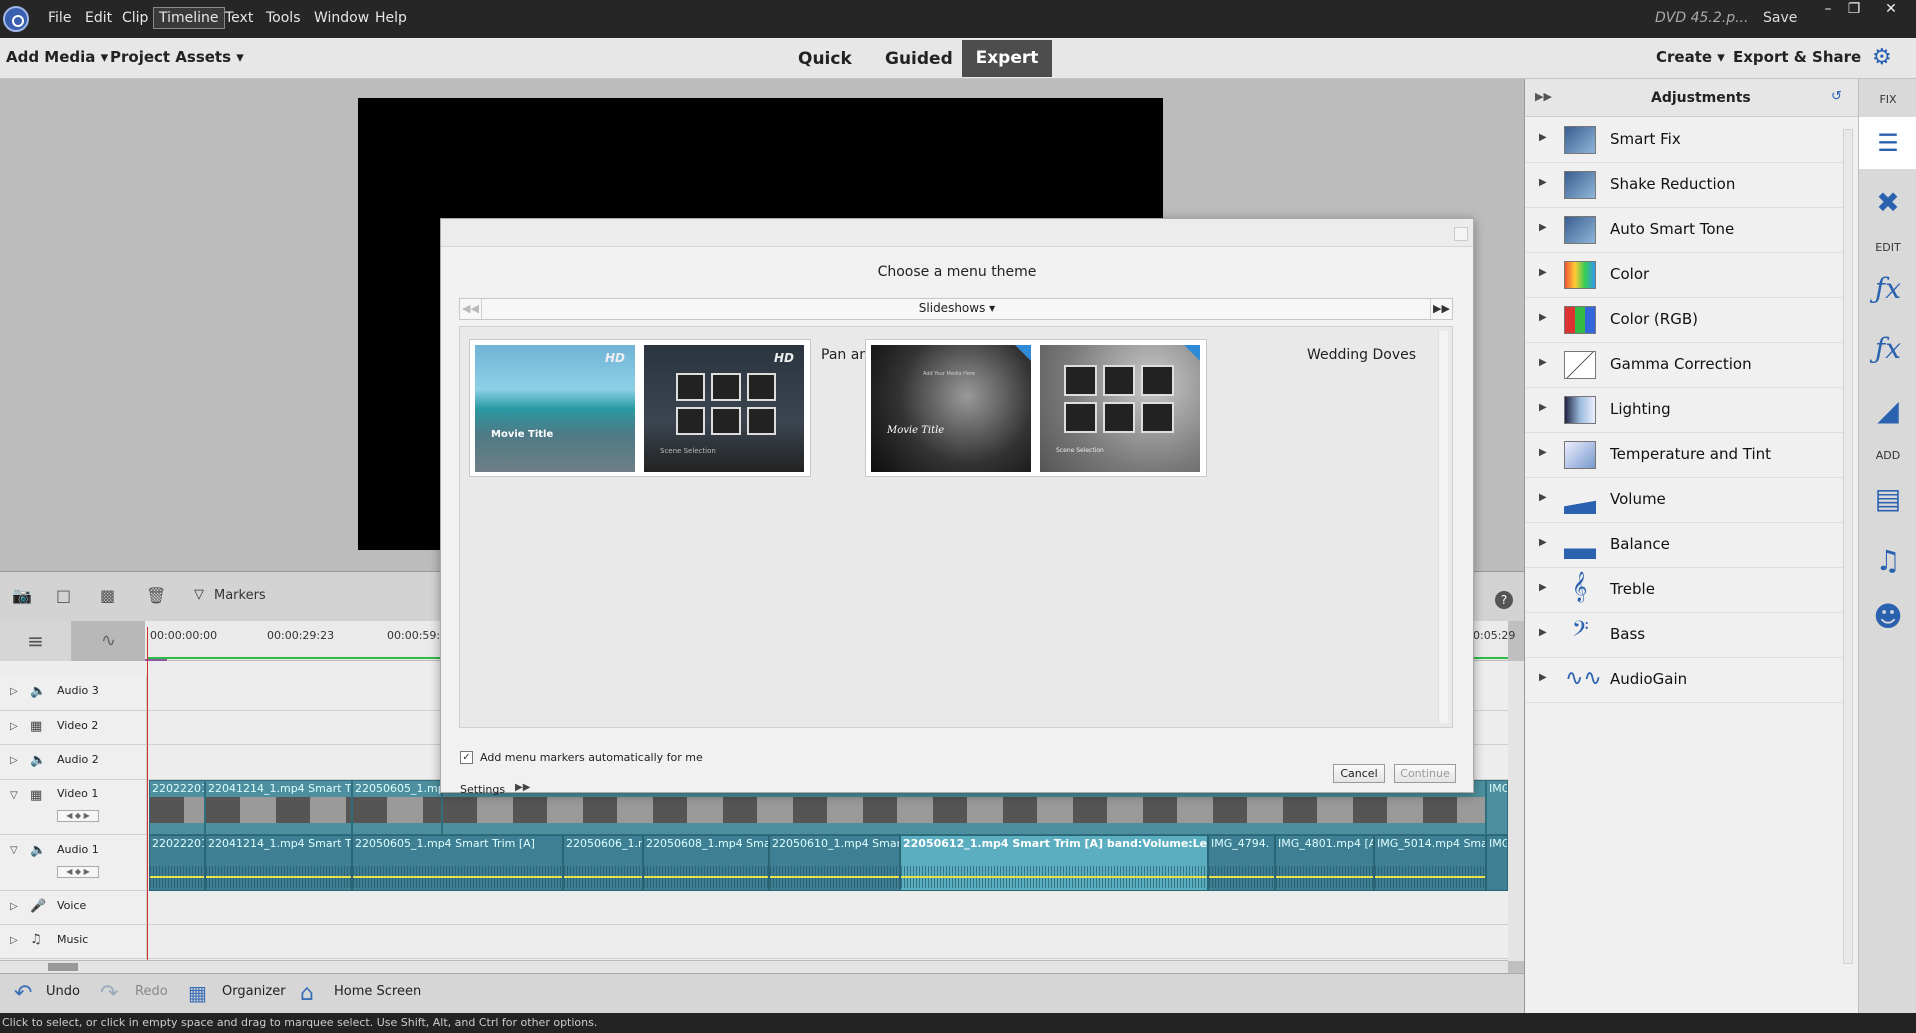 This screenshot has width=1916, height=1033. What do you see at coordinates (1684, 680) in the screenshot?
I see `adj-audiogain: ▶ ∿∿ AudioGain` at bounding box center [1684, 680].